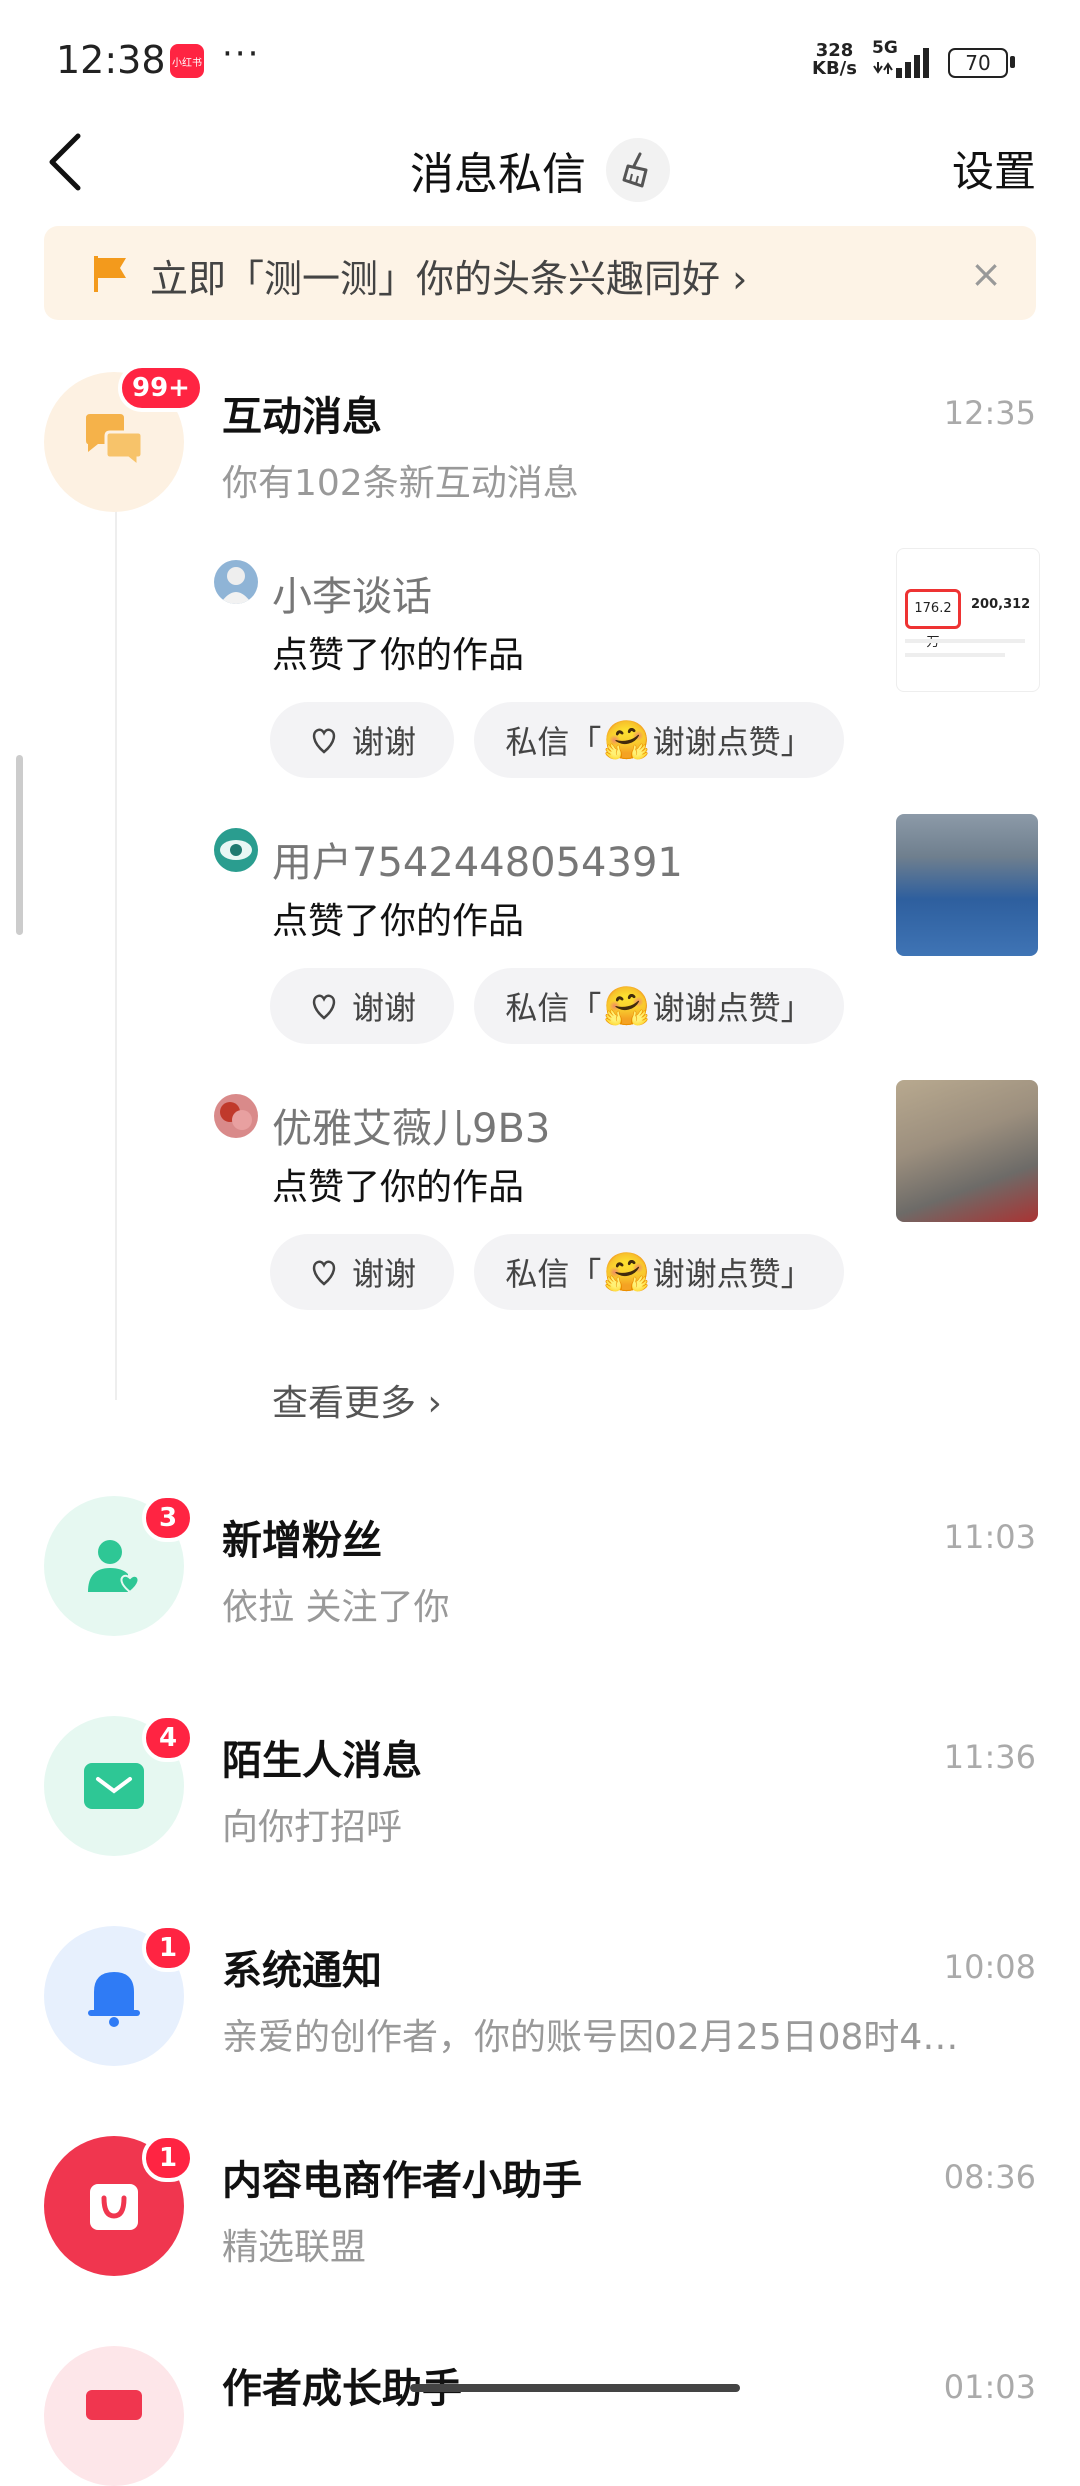 This screenshot has height=2486, width=1080. I want to click on new-fans-badge: 3, so click(168, 1518).